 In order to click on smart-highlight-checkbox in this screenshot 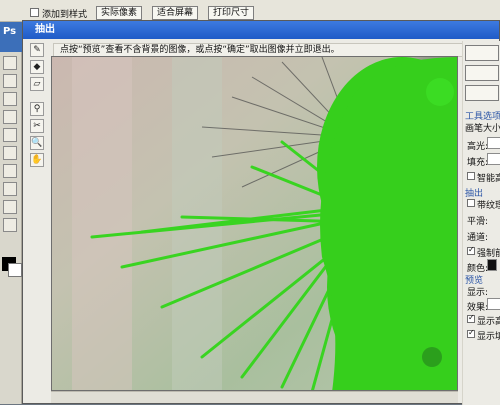, I will do `click(471, 176)`.